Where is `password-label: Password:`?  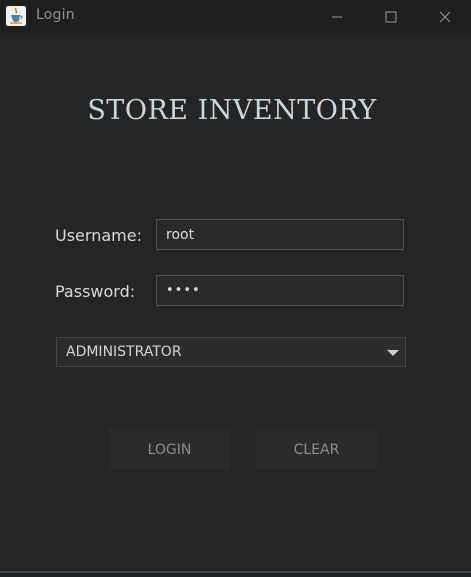
password-label: Password: is located at coordinates (95, 291).